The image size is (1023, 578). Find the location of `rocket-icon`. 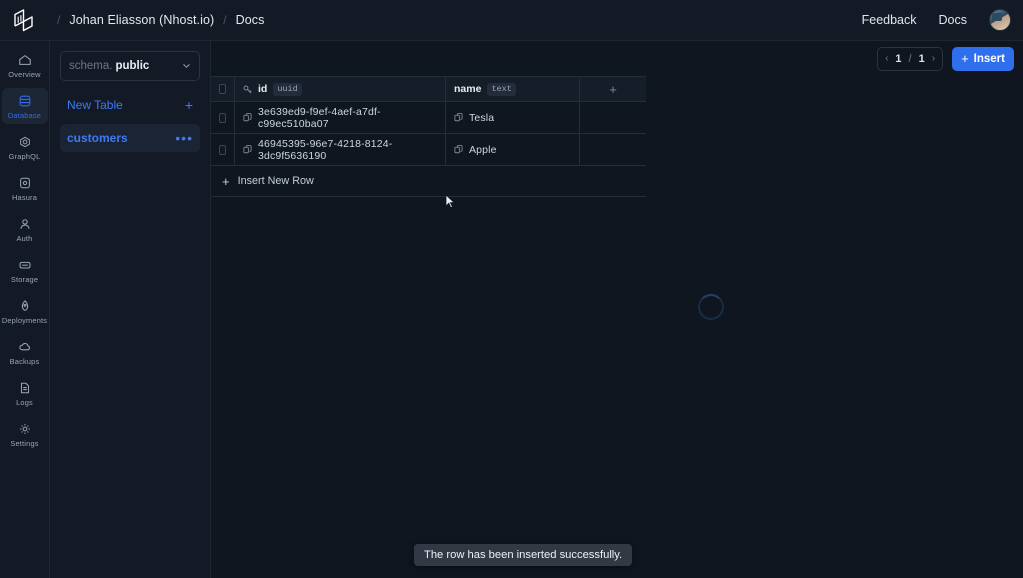

rocket-icon is located at coordinates (25, 306).